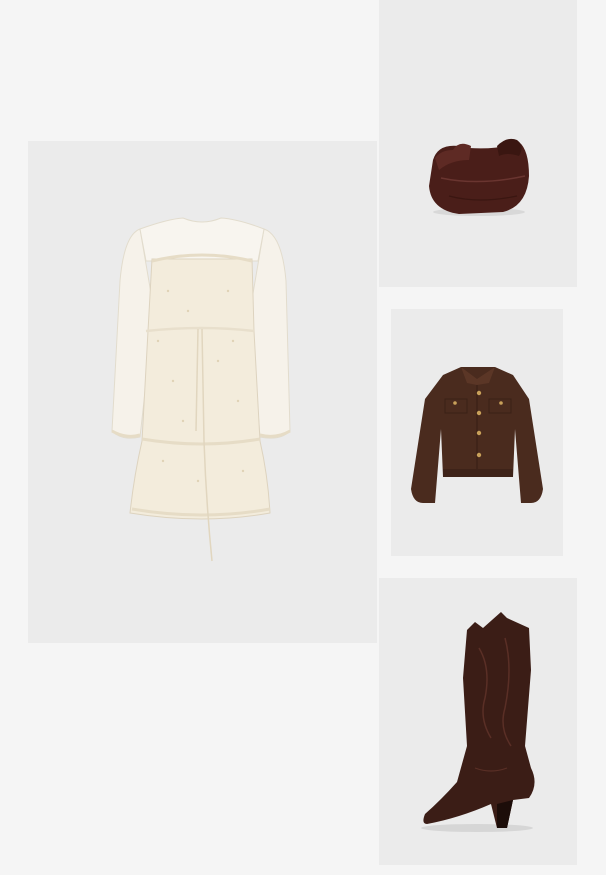 The width and height of the screenshot is (606, 875). Describe the element at coordinates (479, 177) in the screenshot. I see `bag-image` at that location.